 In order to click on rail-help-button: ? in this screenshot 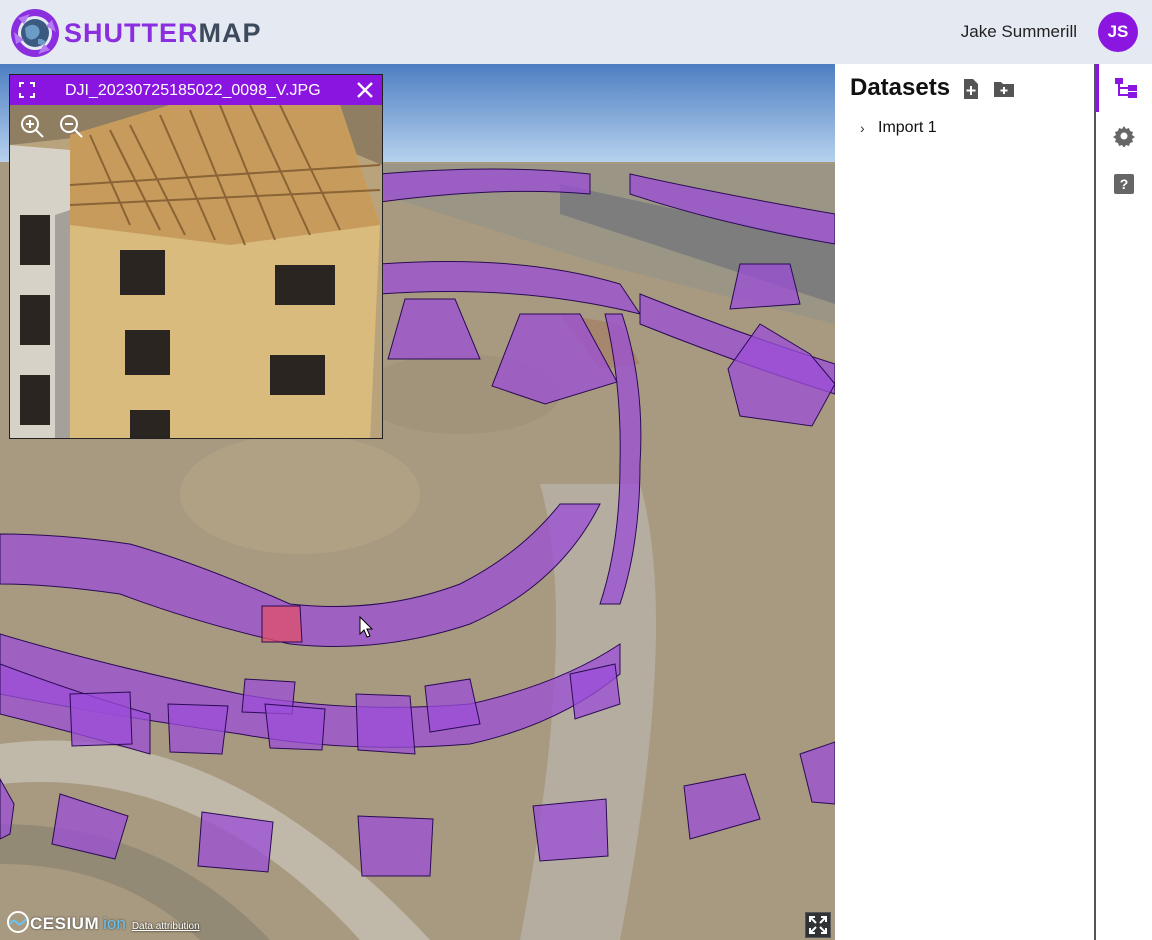, I will do `click(1124, 184)`.